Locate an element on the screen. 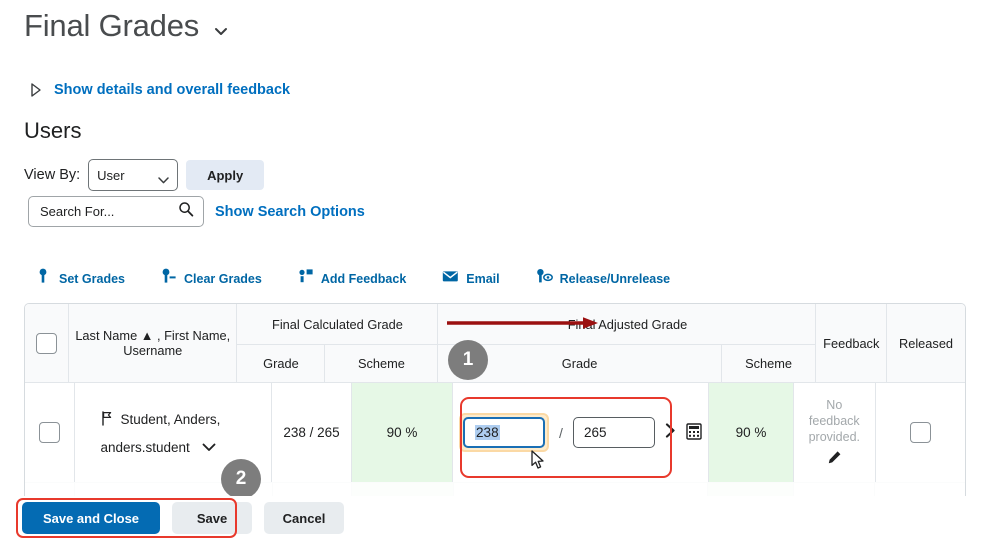  save-button: Save is located at coordinates (212, 518).